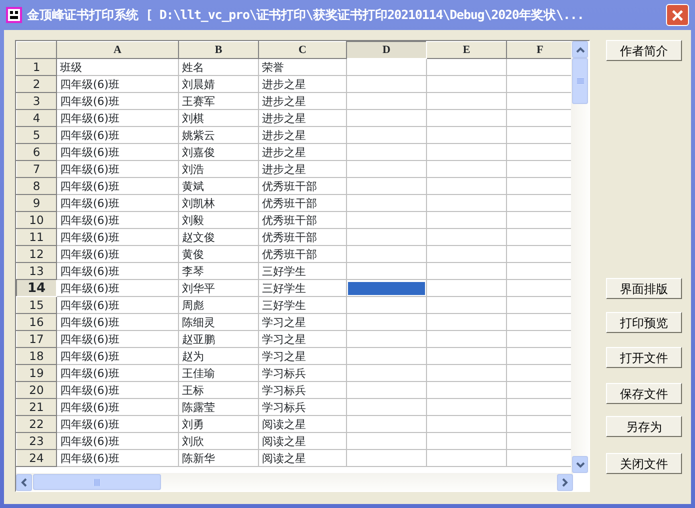 The width and height of the screenshot is (695, 508). I want to click on table-cell: 黄俊, so click(218, 254).